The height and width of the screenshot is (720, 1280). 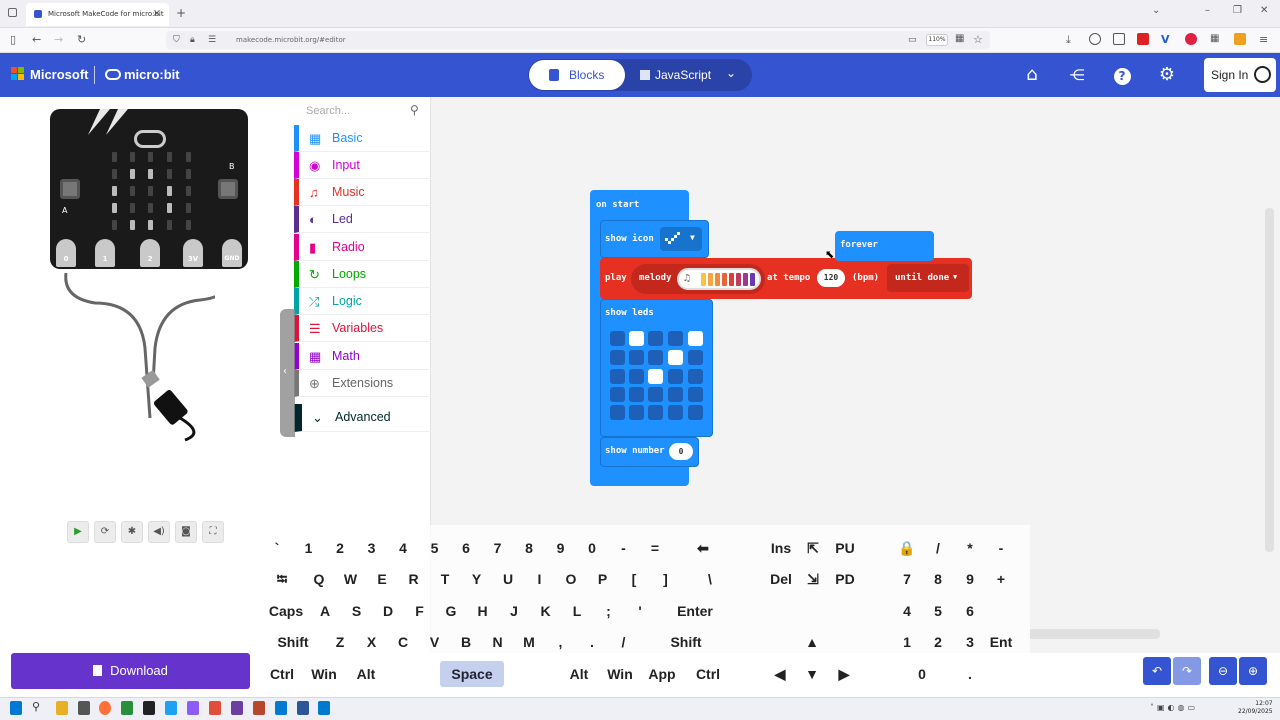 I want to click on key: B, so click(x=466, y=642).